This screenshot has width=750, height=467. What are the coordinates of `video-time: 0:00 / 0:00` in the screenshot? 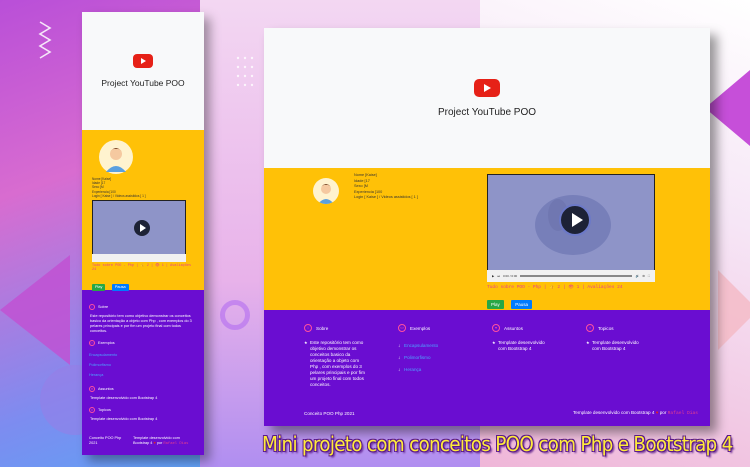 It's located at (510, 276).